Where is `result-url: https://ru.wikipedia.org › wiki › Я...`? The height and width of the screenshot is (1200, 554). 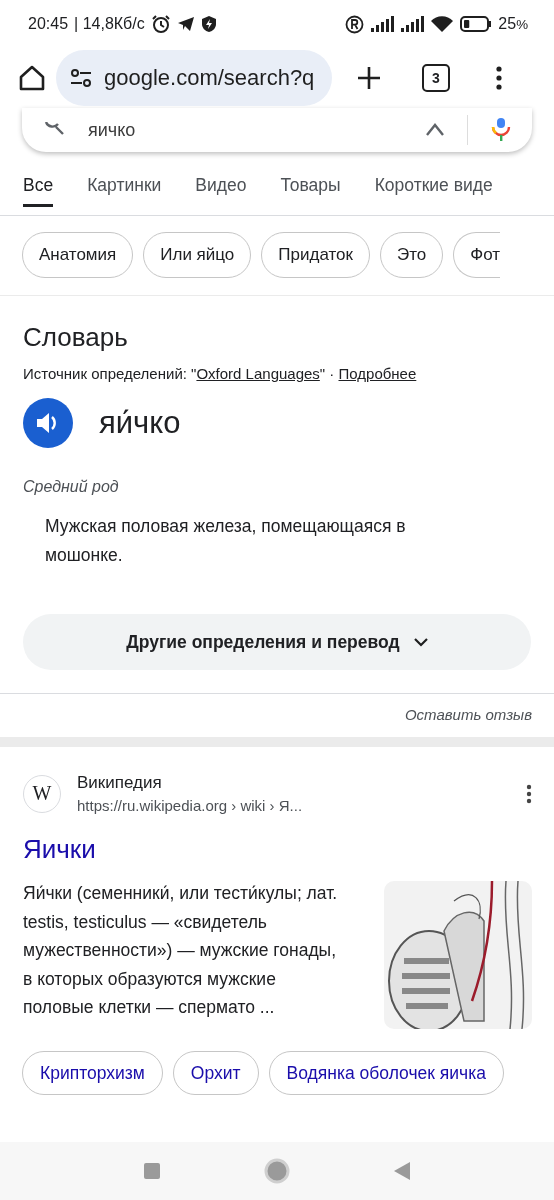
result-url: https://ru.wikipedia.org › wiki › Я... is located at coordinates (190, 805).